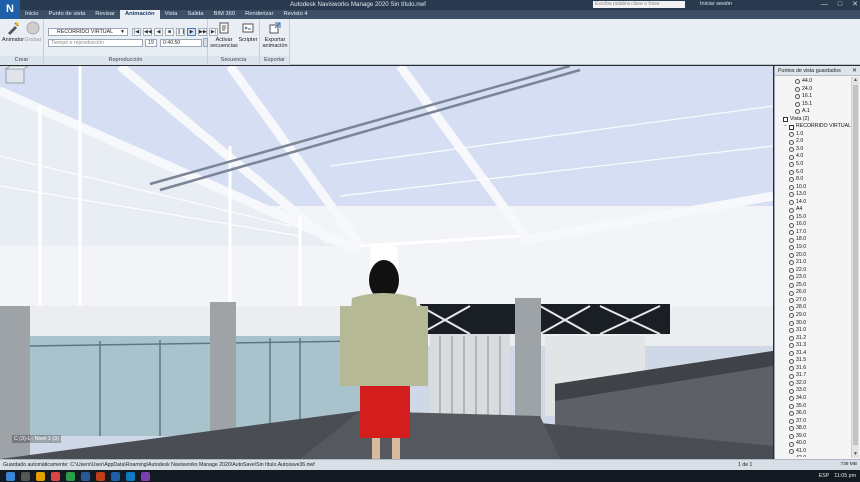  I want to click on close-icon: ✕, so click(854, 71).